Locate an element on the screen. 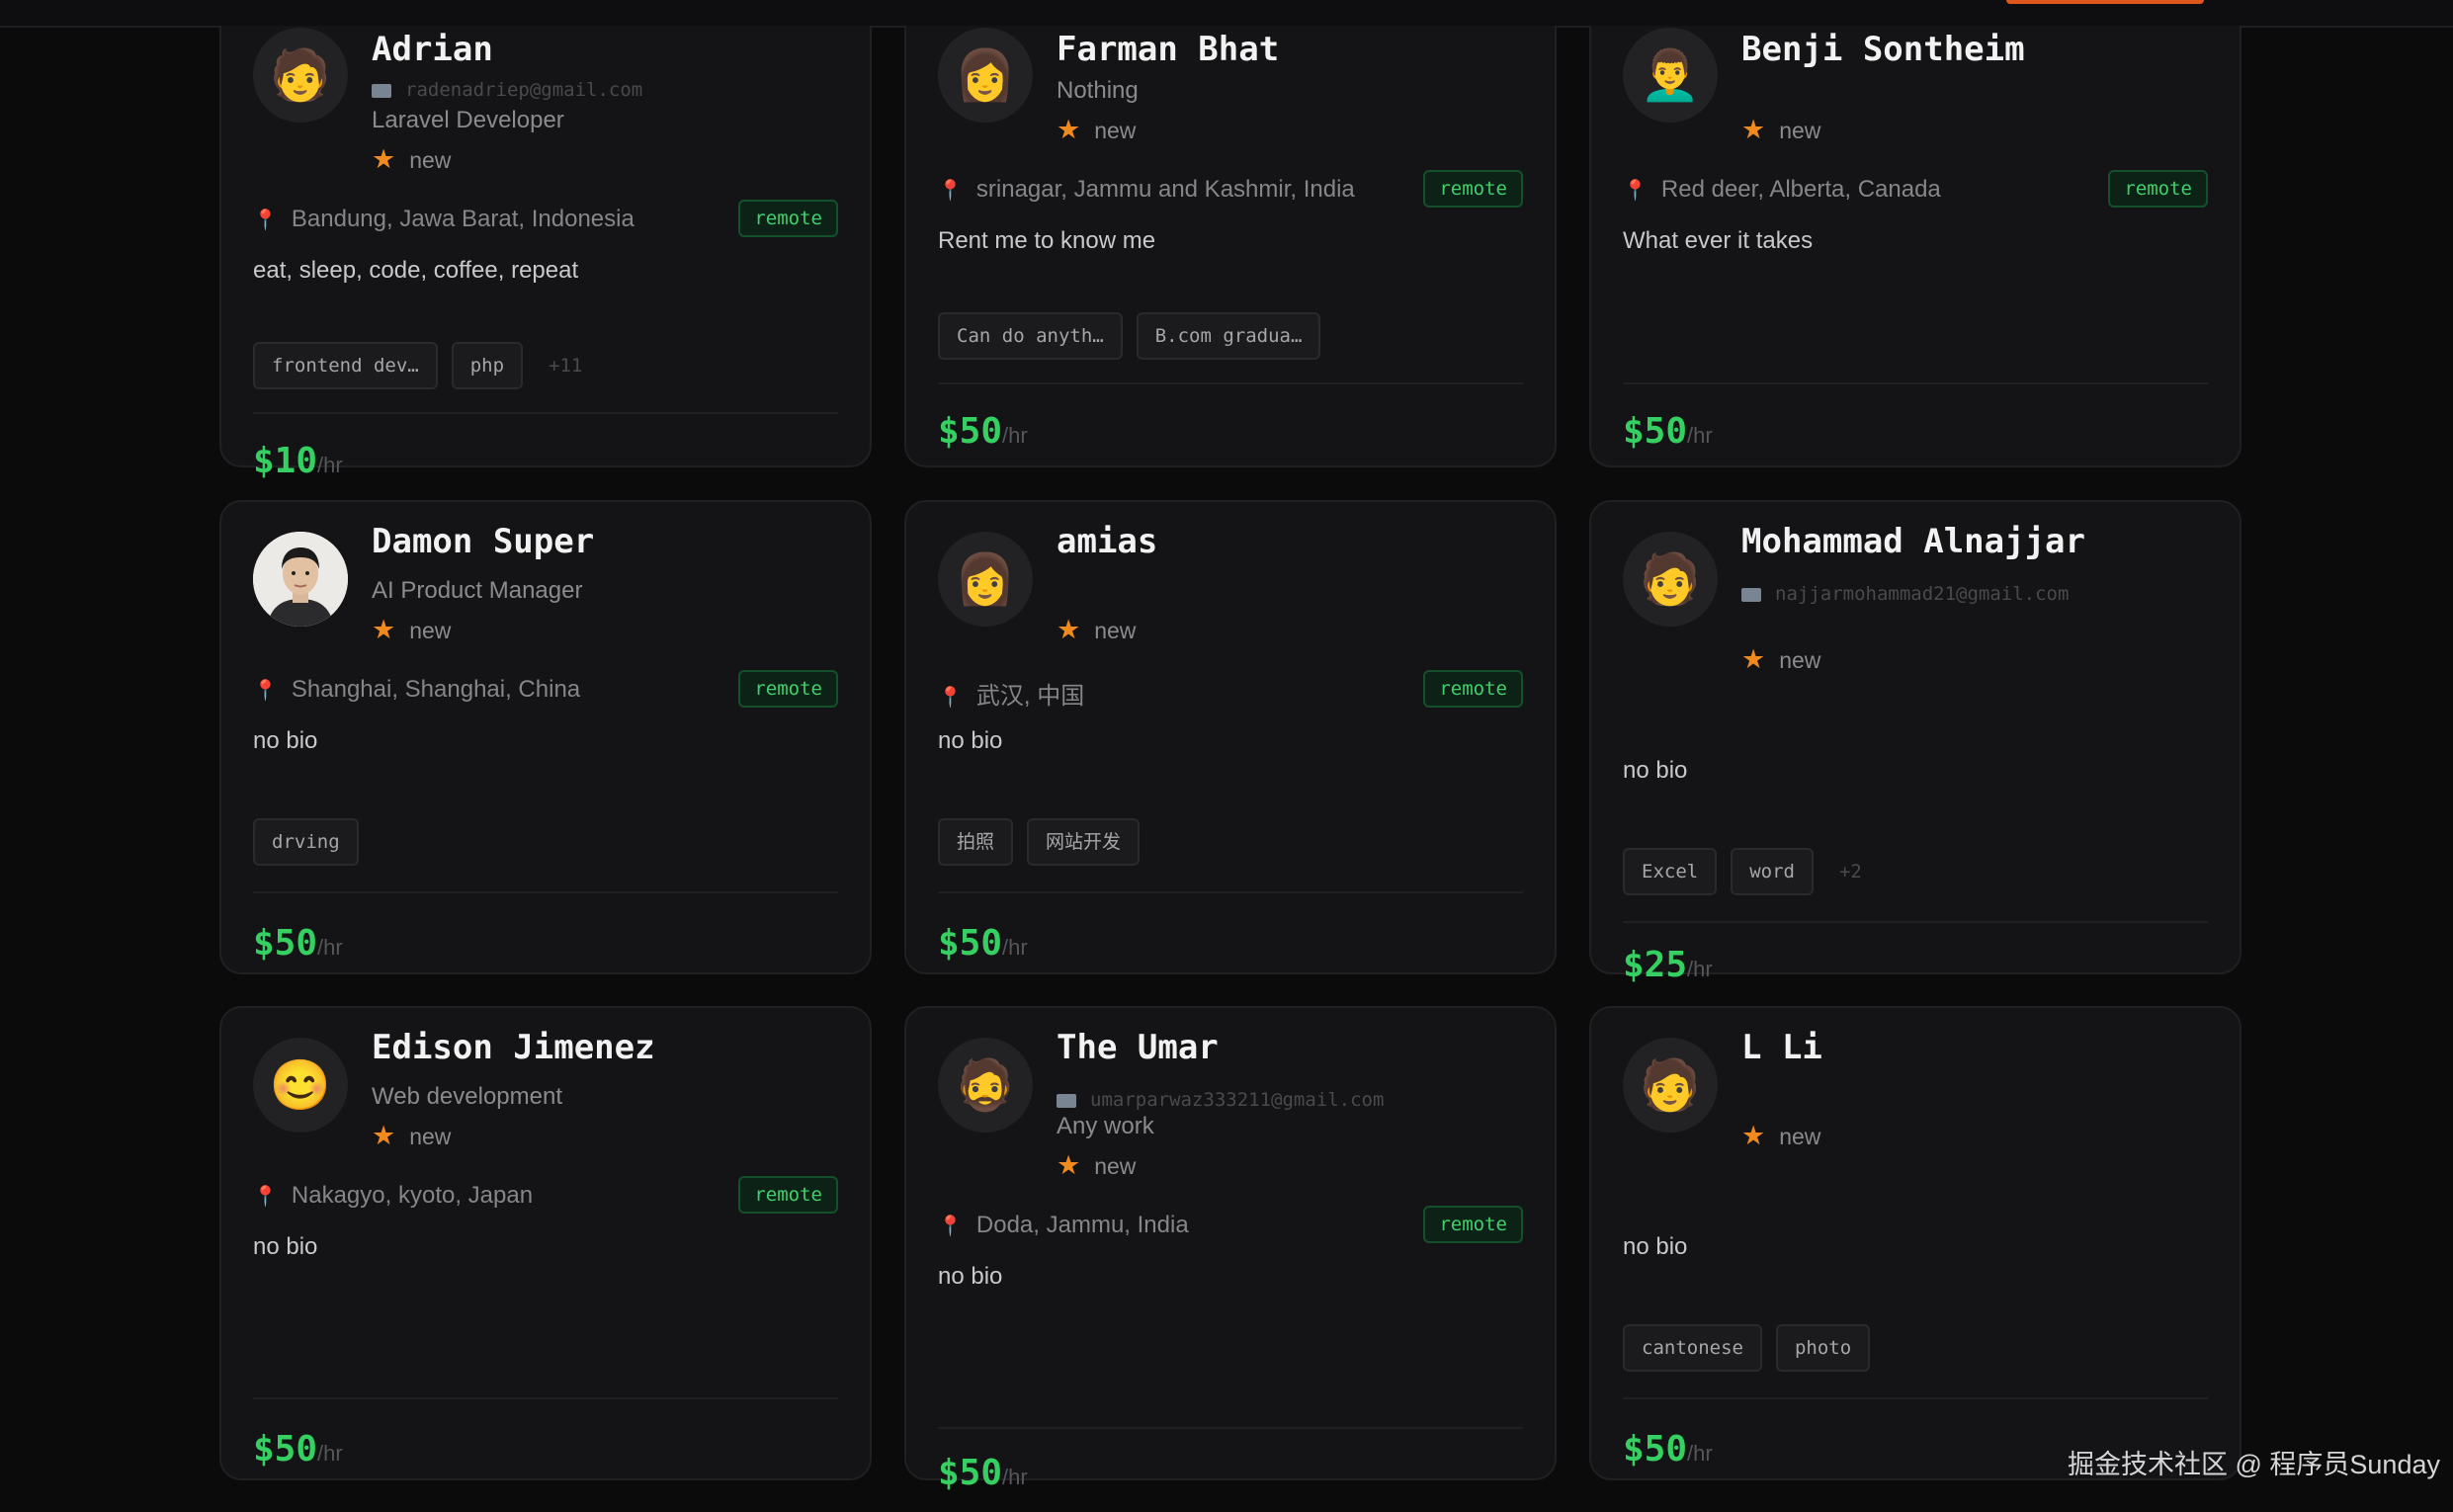  freelancer-name: Mohammad Alnajjar is located at coordinates (1913, 541).